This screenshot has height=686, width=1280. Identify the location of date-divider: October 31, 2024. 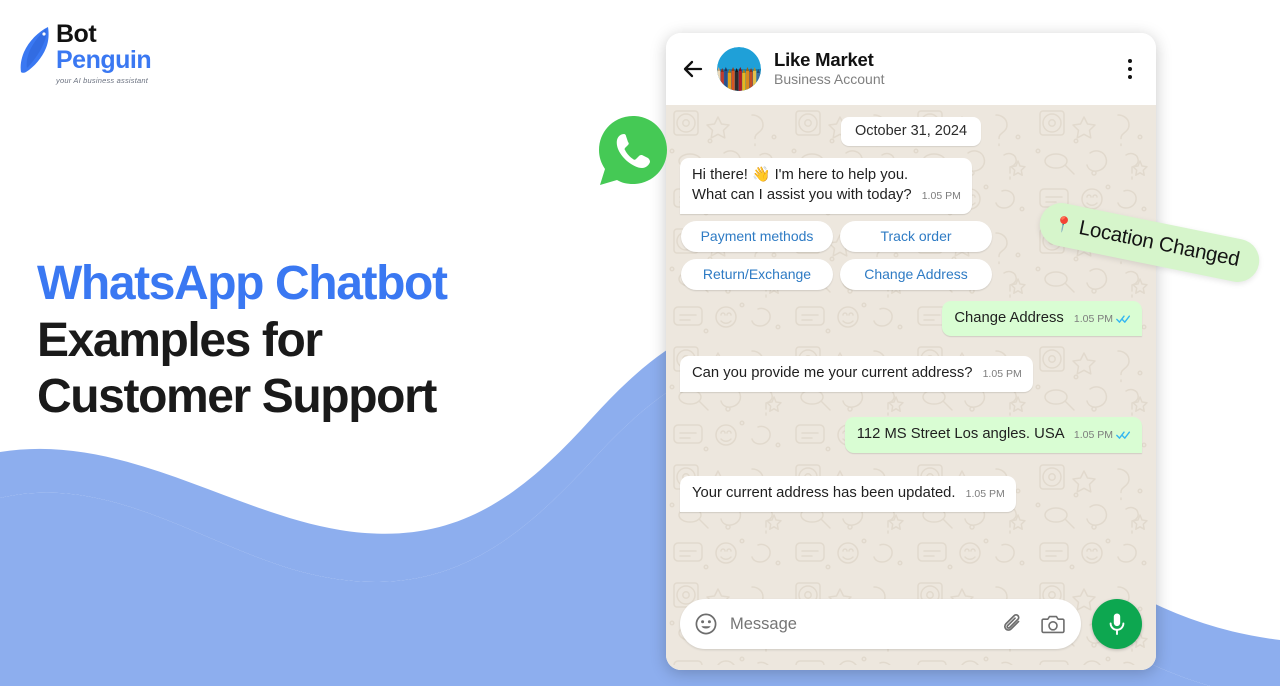
(911, 131).